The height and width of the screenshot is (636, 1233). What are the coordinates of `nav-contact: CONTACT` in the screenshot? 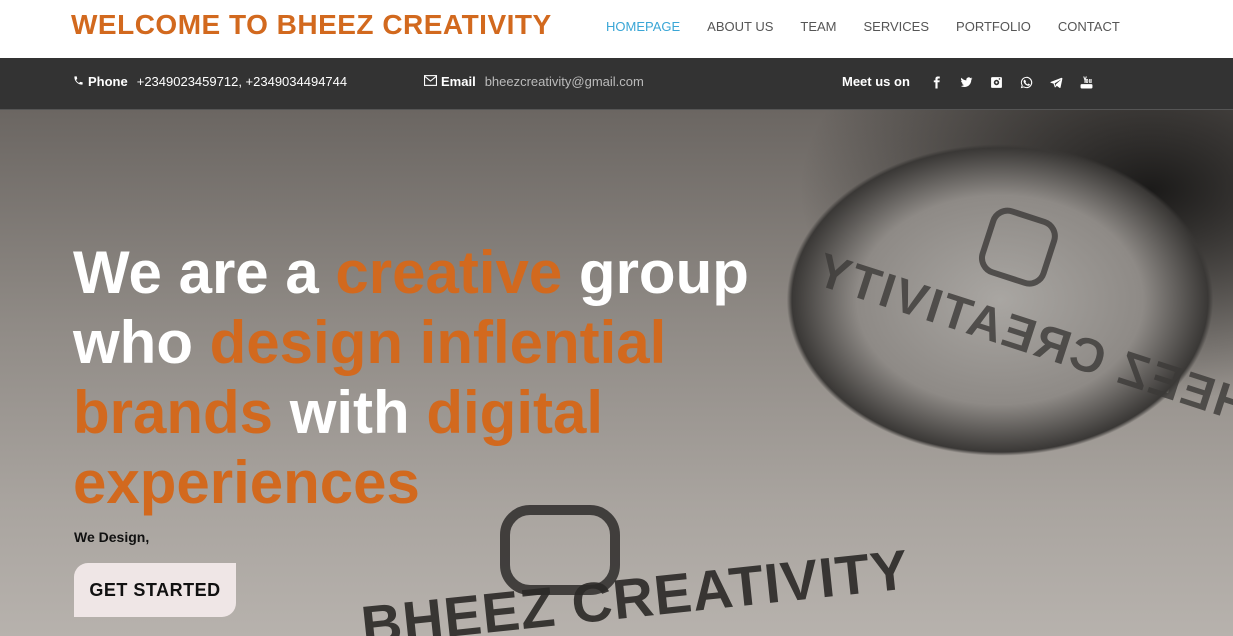 It's located at (1089, 26).